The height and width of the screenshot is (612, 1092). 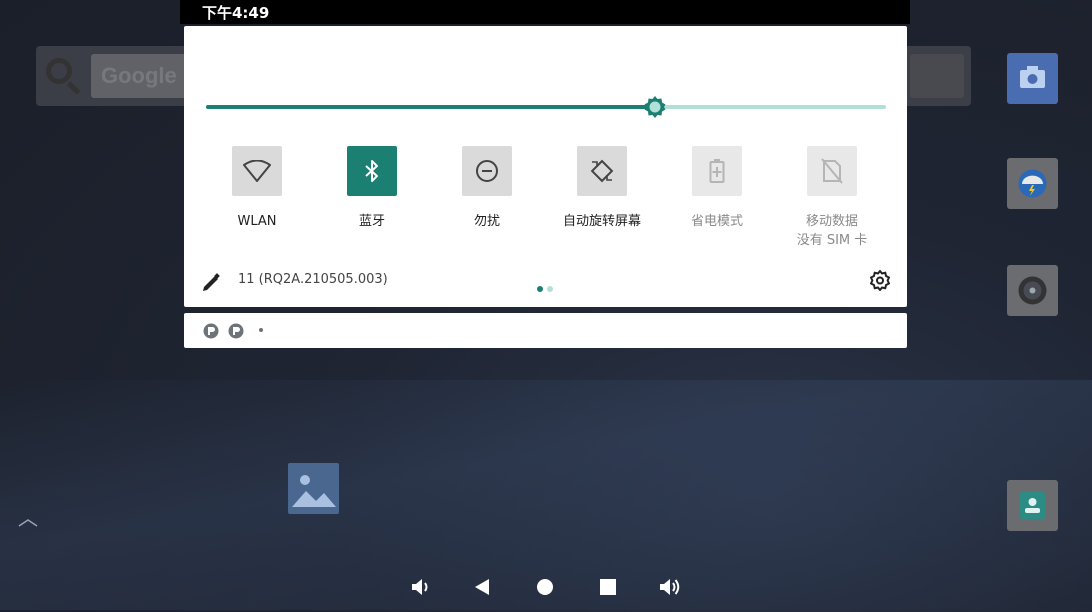 I want to click on bluetooth-icon, so click(x=371, y=171).